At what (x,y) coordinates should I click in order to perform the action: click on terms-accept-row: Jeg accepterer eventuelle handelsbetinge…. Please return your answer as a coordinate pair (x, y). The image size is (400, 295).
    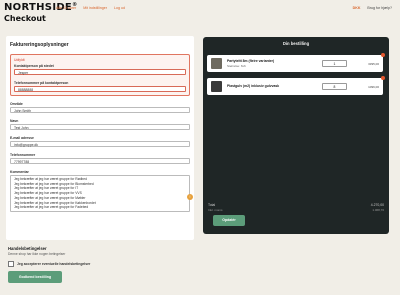
    Looking at the image, I should click on (102, 264).